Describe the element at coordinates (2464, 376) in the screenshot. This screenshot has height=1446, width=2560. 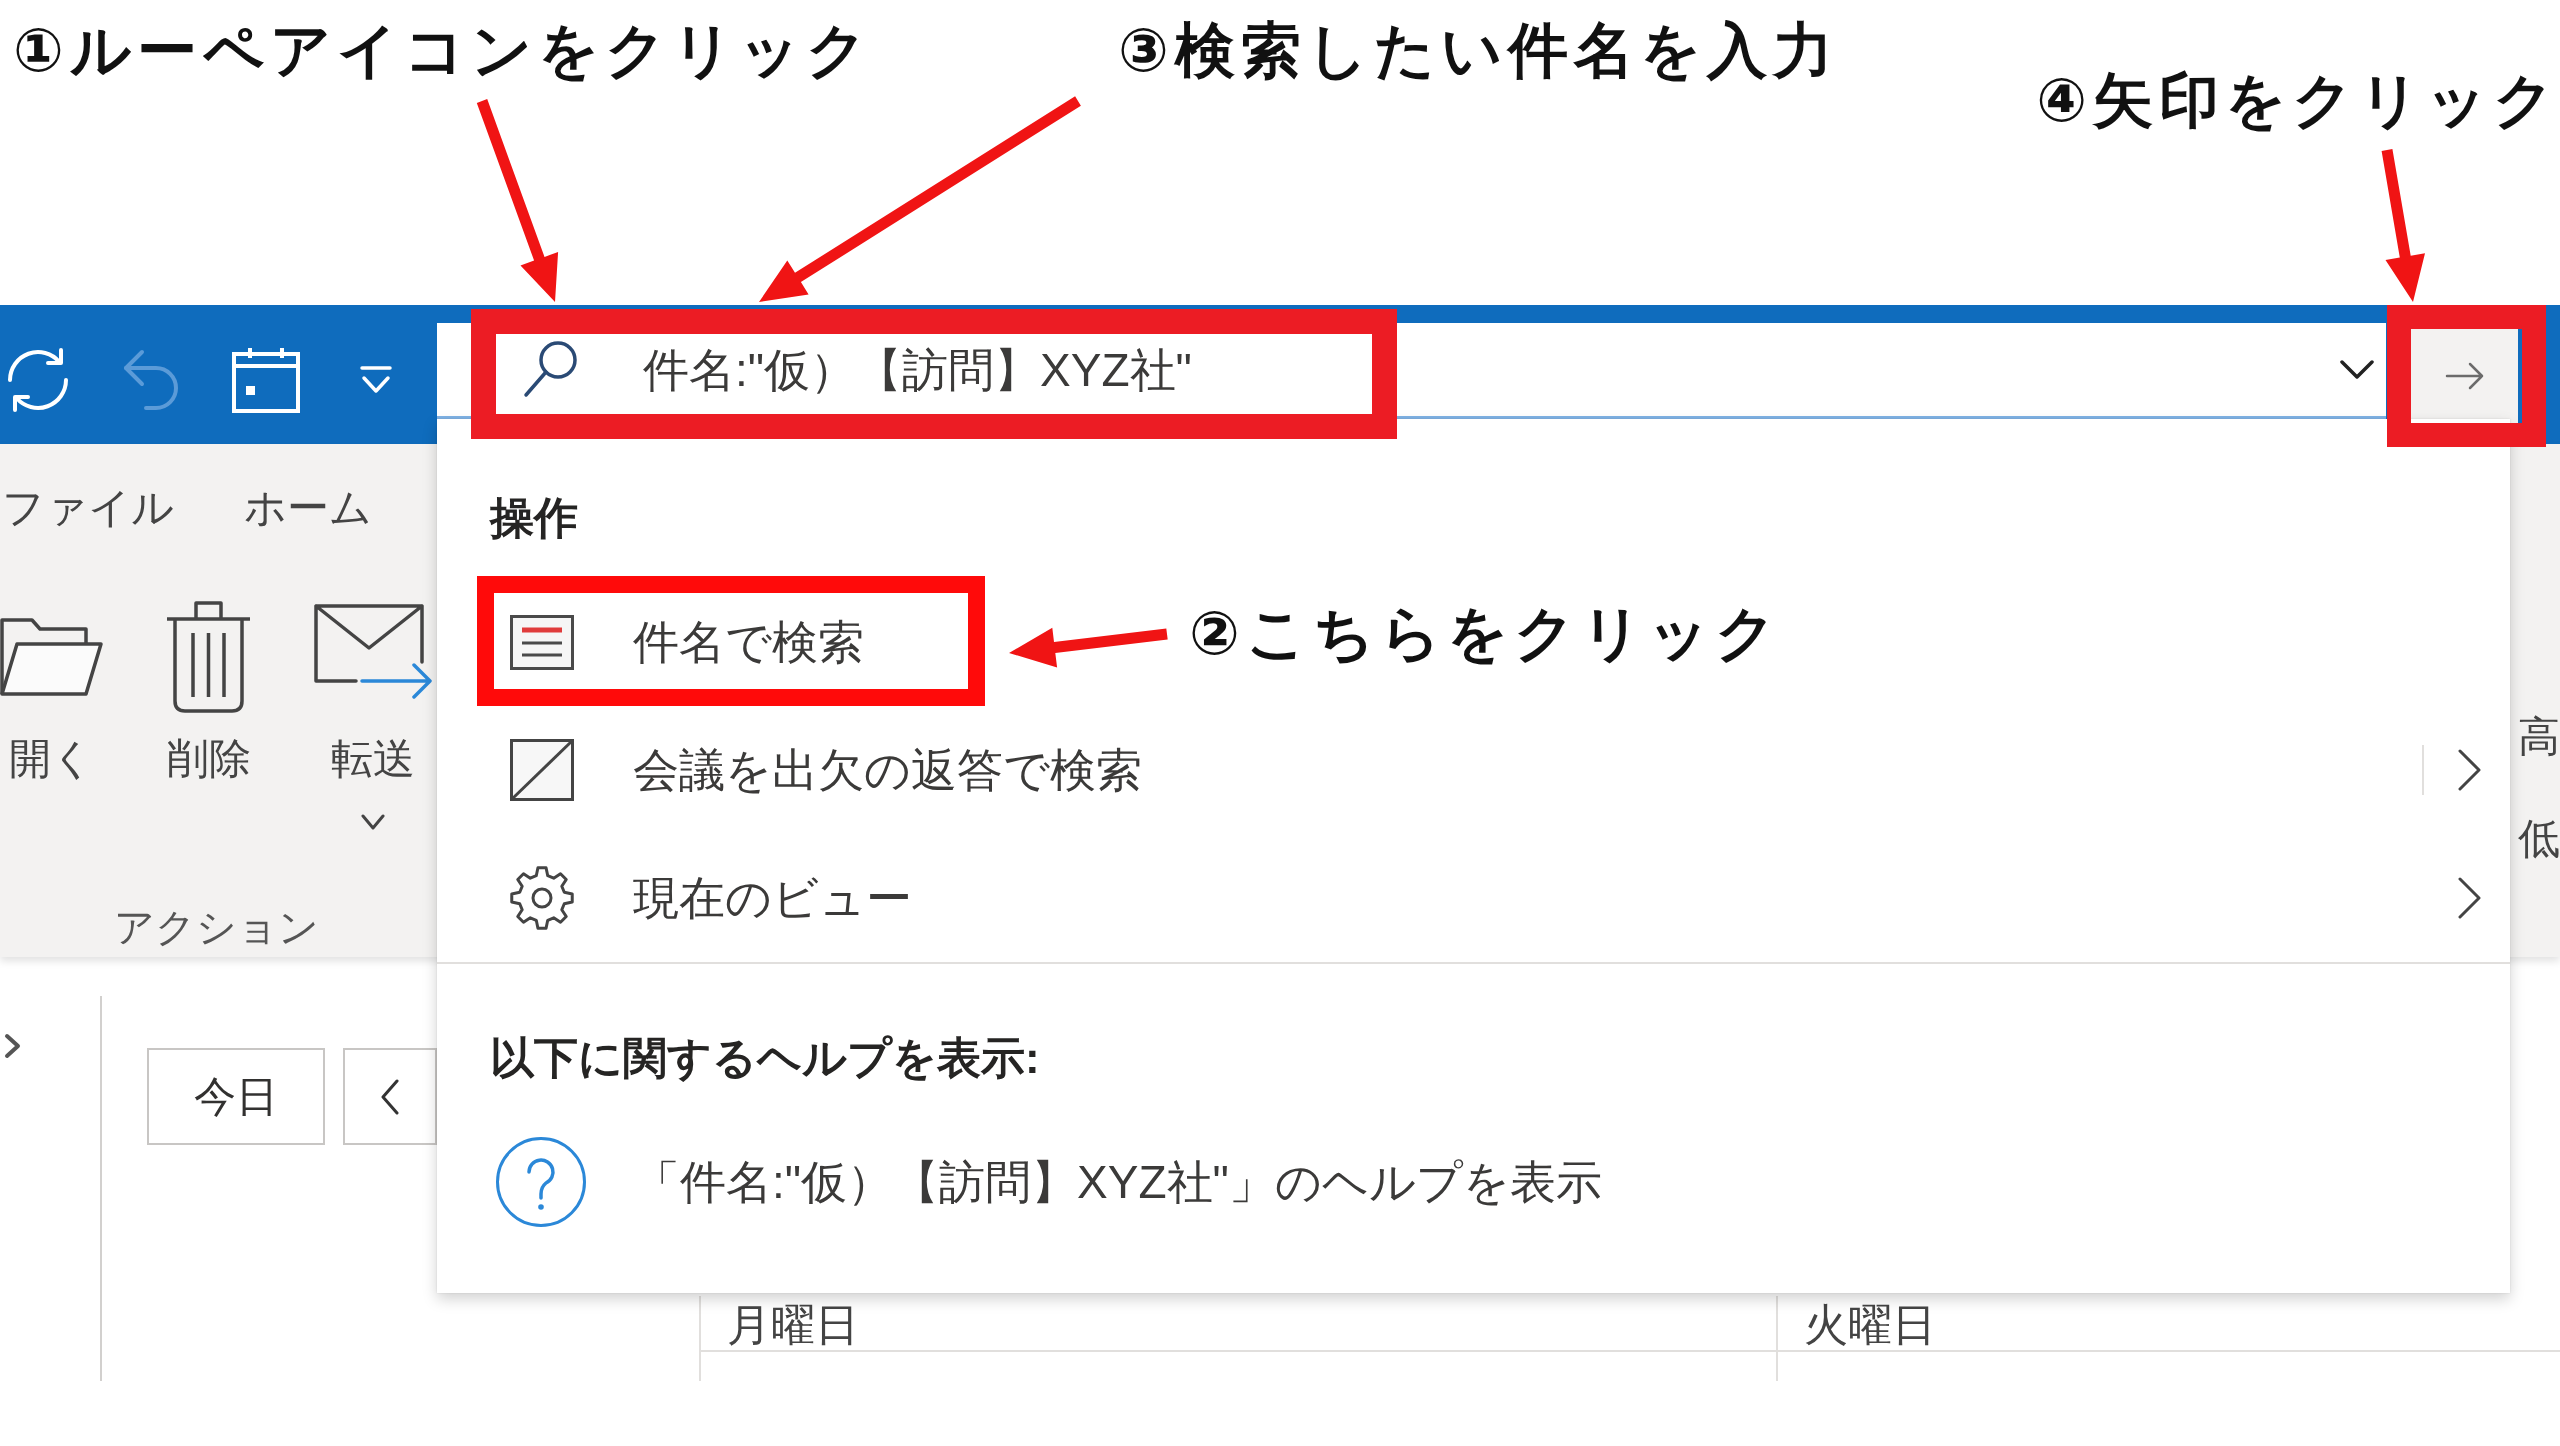
I see `arrow-right-icon` at that location.